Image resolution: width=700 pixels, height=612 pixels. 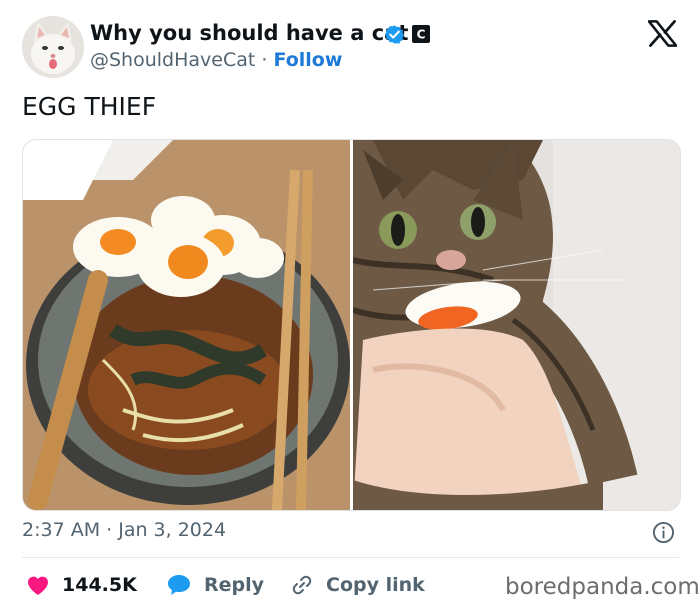 I want to click on handle-line: @ShouldHaveCat · Follow, so click(x=216, y=60).